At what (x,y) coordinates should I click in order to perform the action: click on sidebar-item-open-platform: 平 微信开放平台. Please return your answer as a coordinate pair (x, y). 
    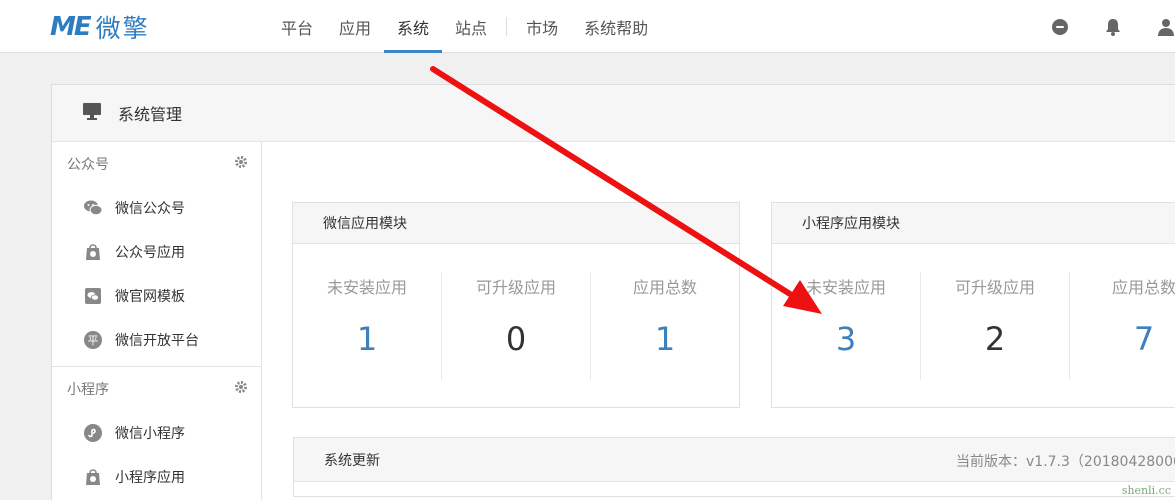
    Looking at the image, I should click on (156, 340).